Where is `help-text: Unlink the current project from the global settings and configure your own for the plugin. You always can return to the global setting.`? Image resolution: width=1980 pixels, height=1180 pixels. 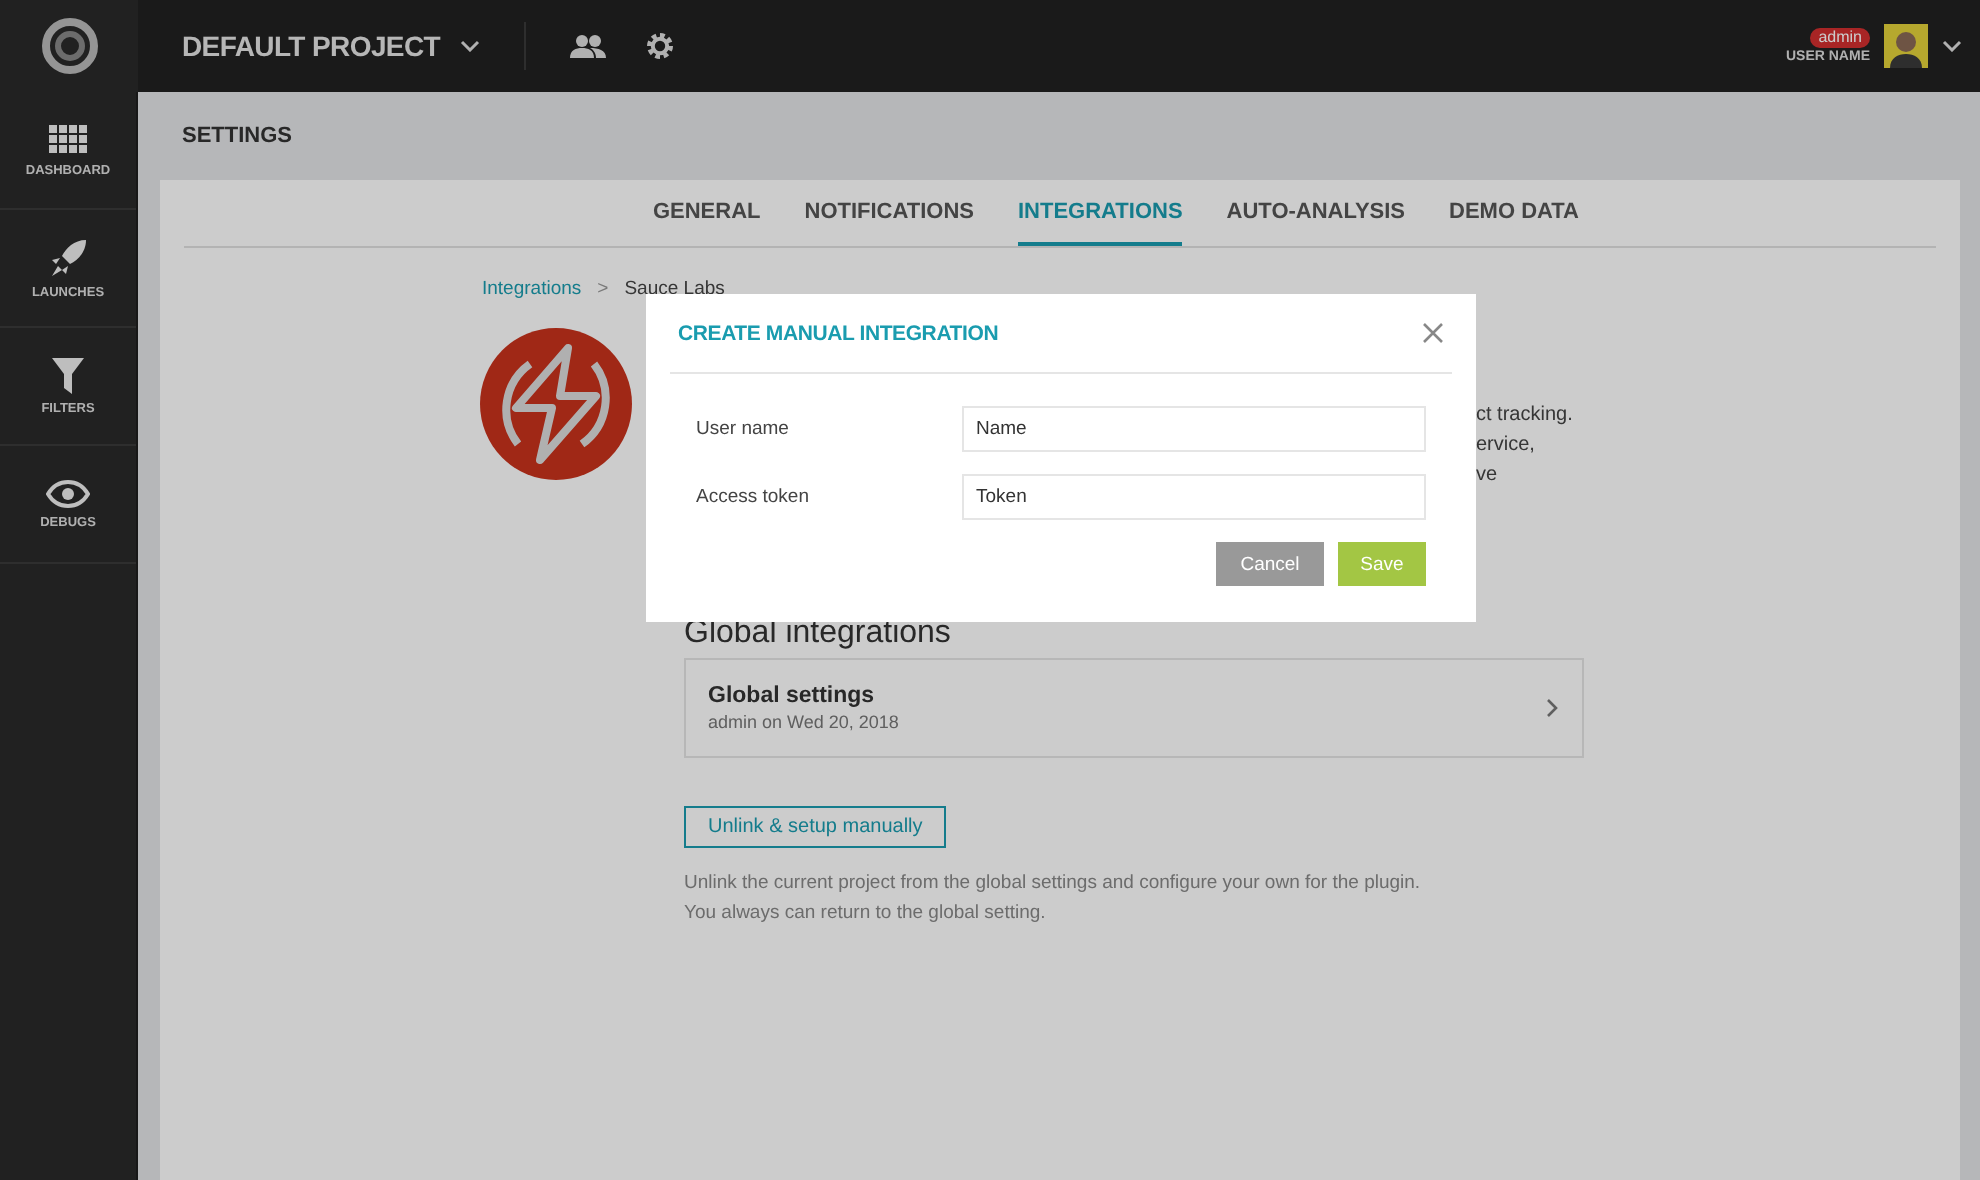 help-text: Unlink the current project from the global settings and configure your own for the plugin. You always can return to the global setting. is located at coordinates (1053, 899).